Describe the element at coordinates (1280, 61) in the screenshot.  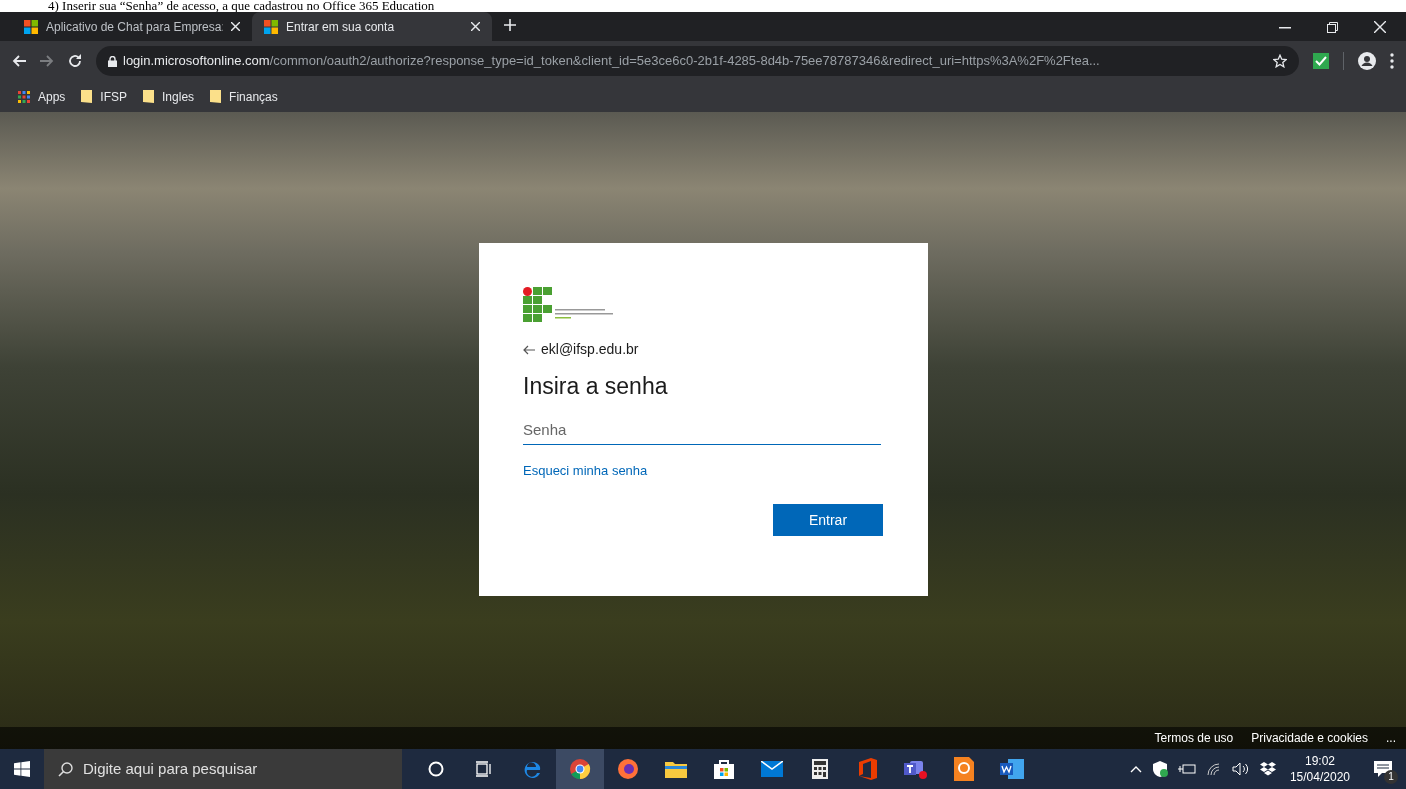
I see `star-icon` at that location.